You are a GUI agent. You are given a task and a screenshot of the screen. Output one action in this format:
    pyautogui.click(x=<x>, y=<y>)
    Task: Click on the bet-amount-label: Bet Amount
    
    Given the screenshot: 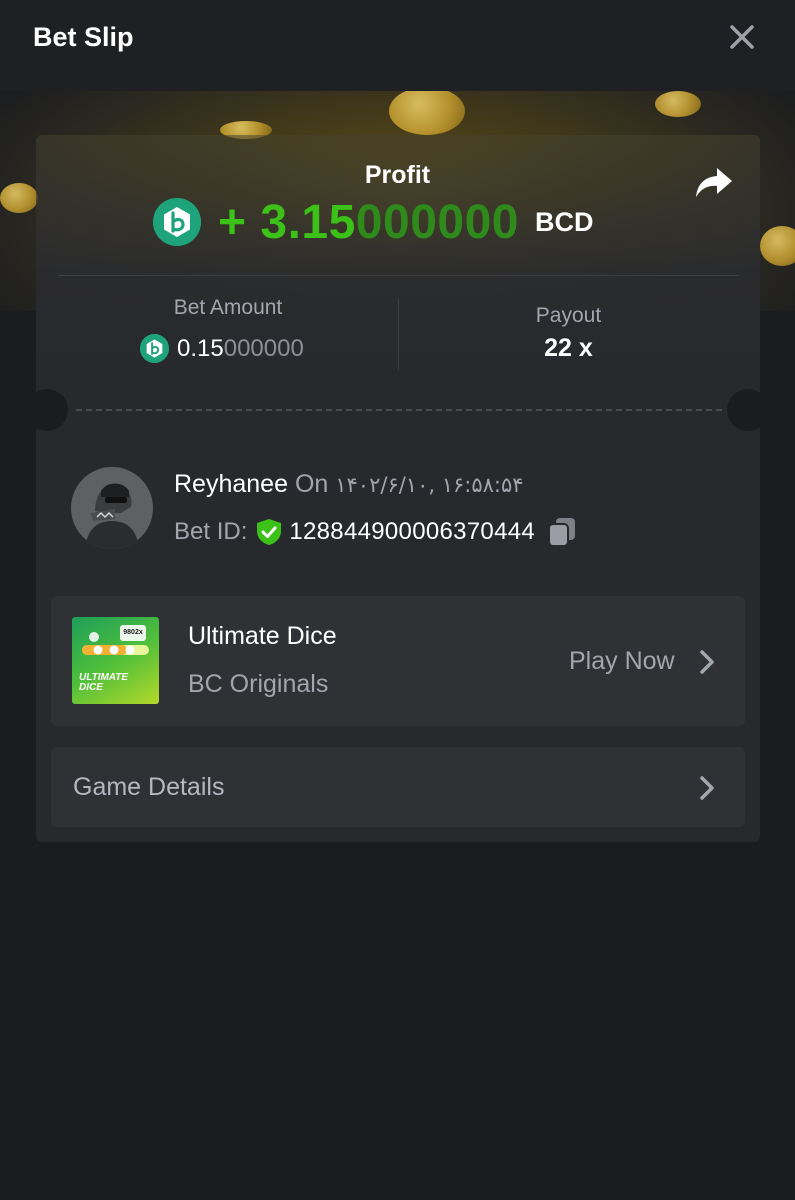 What is the action you would take?
    pyautogui.click(x=228, y=307)
    